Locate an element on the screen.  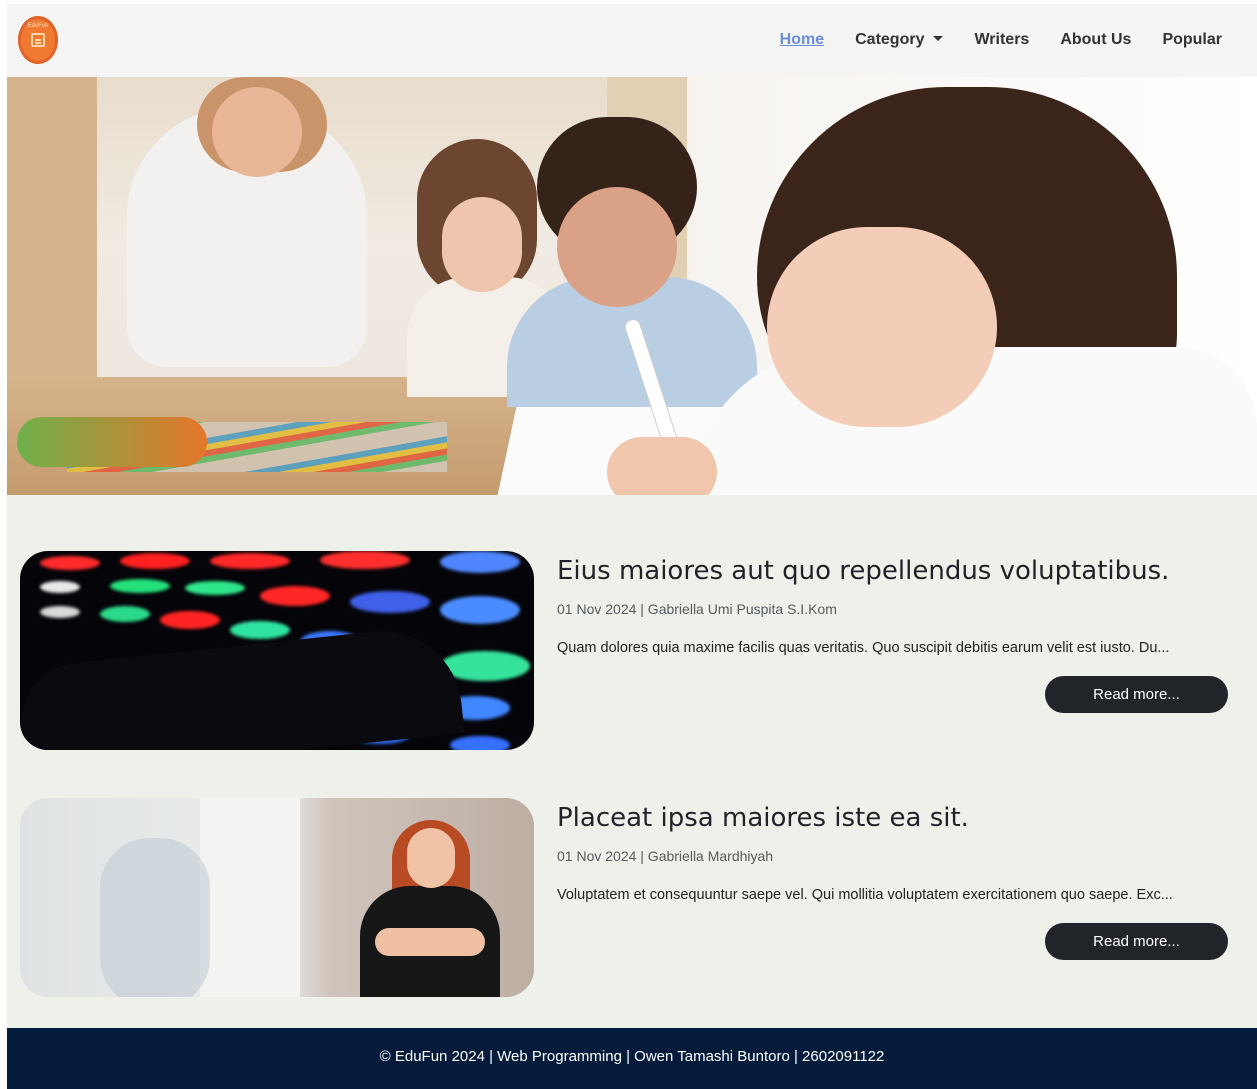
edufun-logo: EduFun is located at coordinates (38, 40).